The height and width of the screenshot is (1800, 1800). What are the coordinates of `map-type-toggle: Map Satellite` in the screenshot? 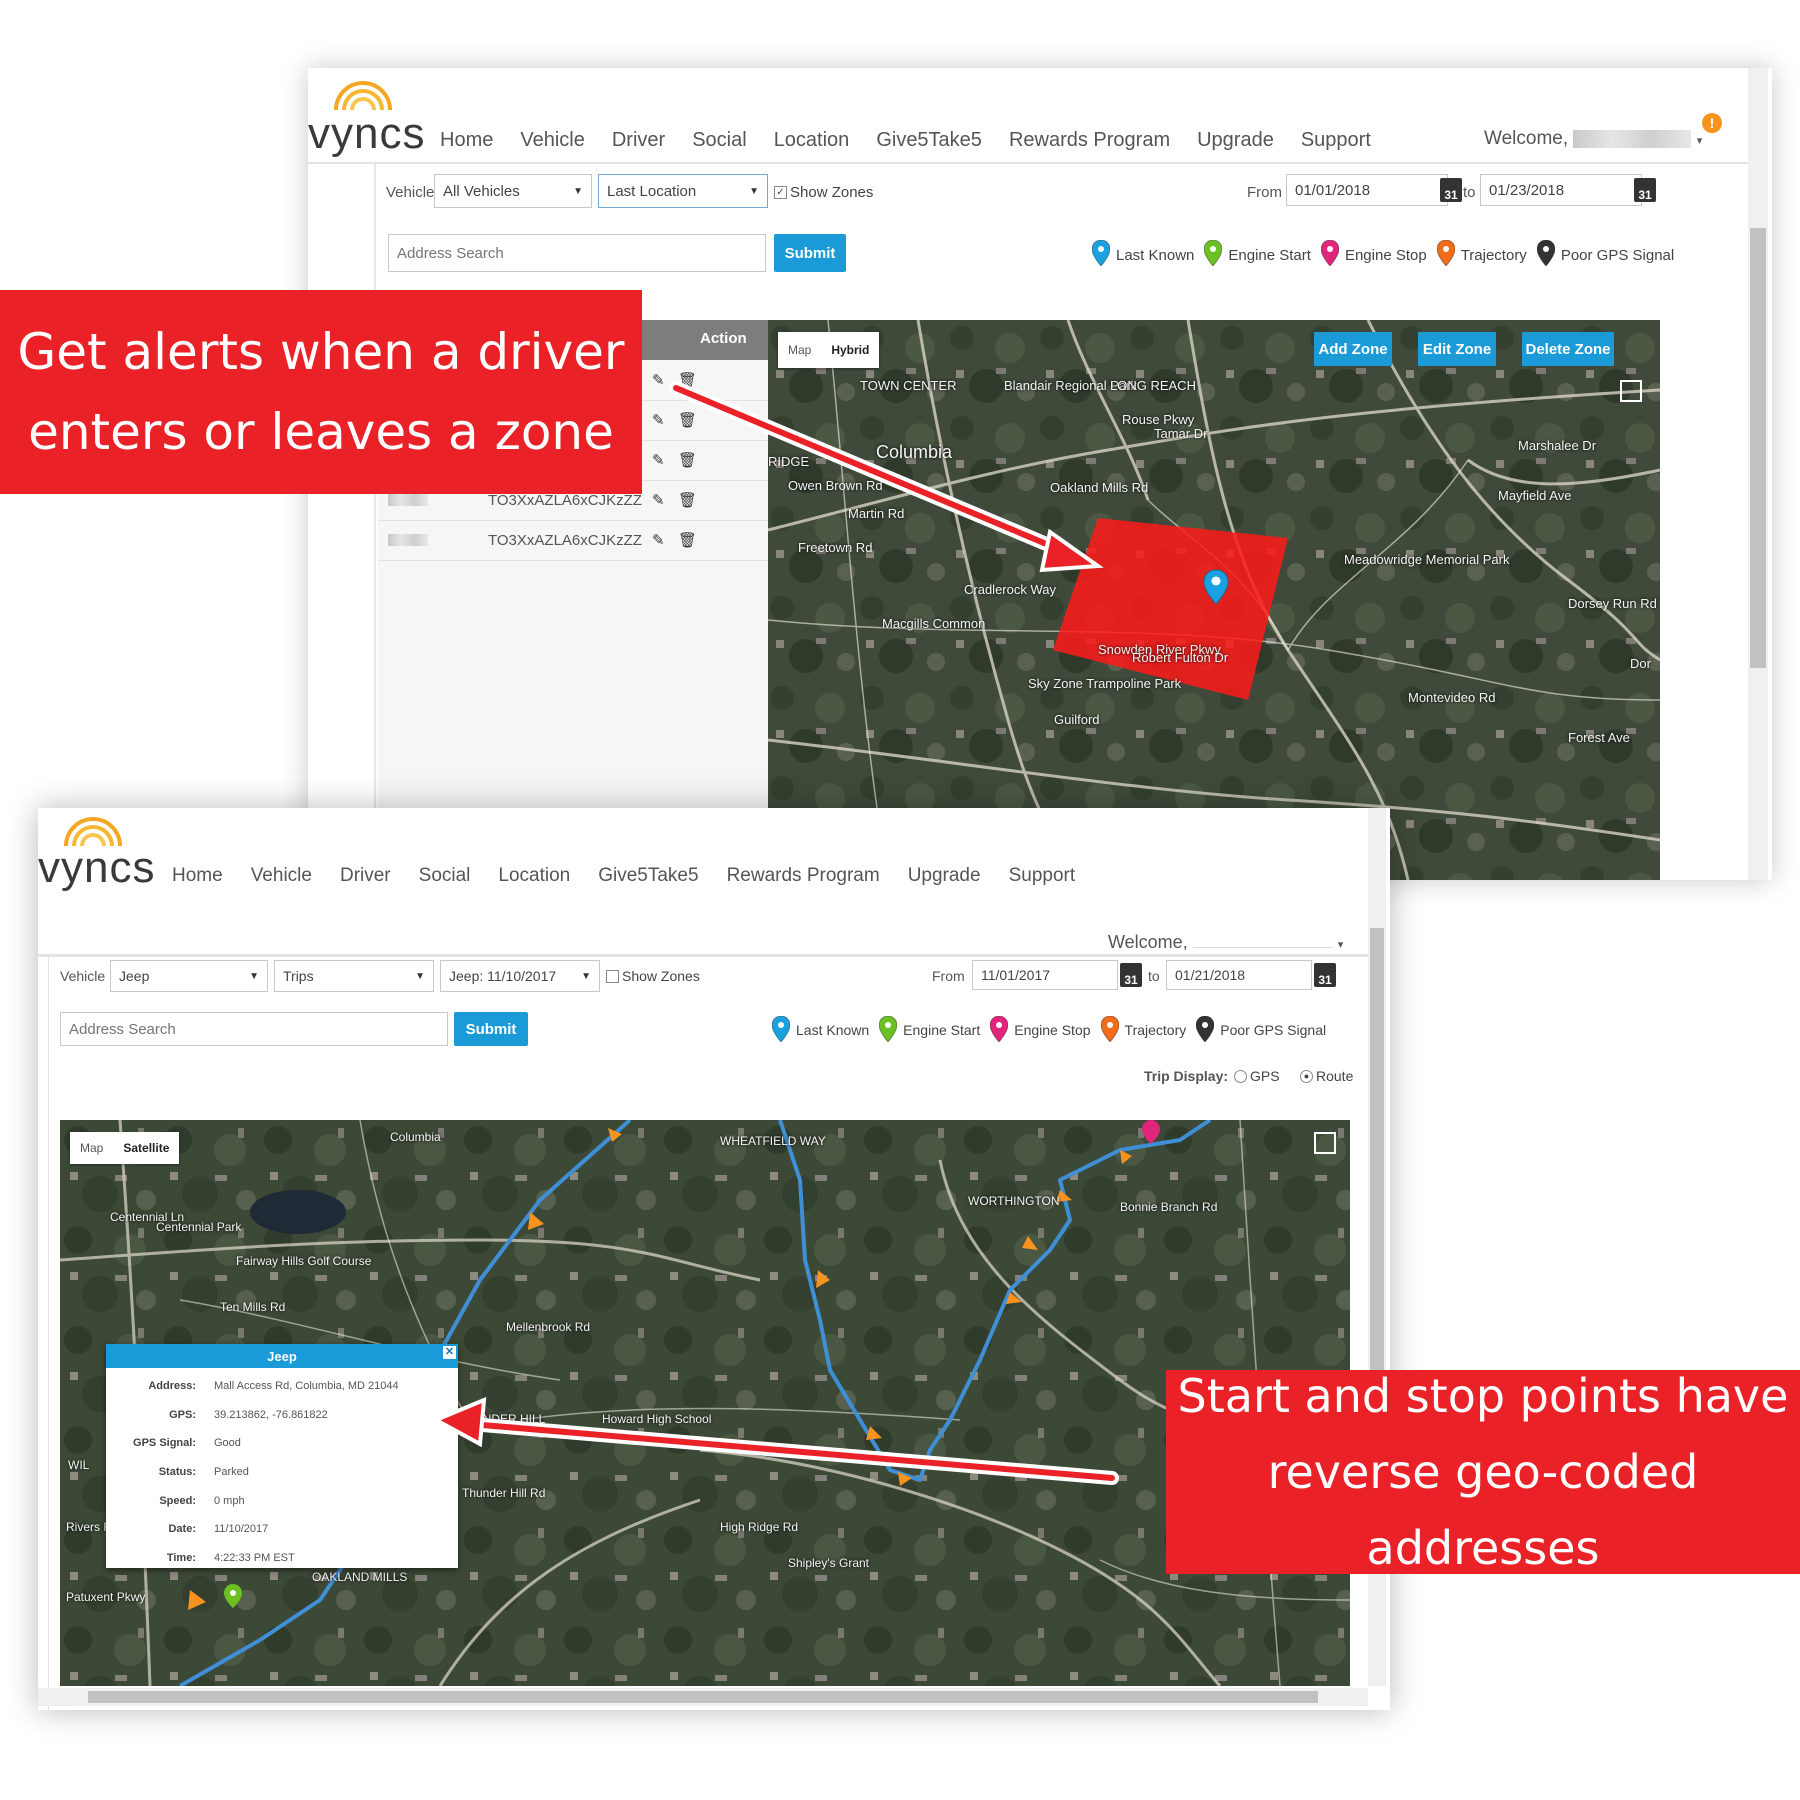 It's located at (125, 1148).